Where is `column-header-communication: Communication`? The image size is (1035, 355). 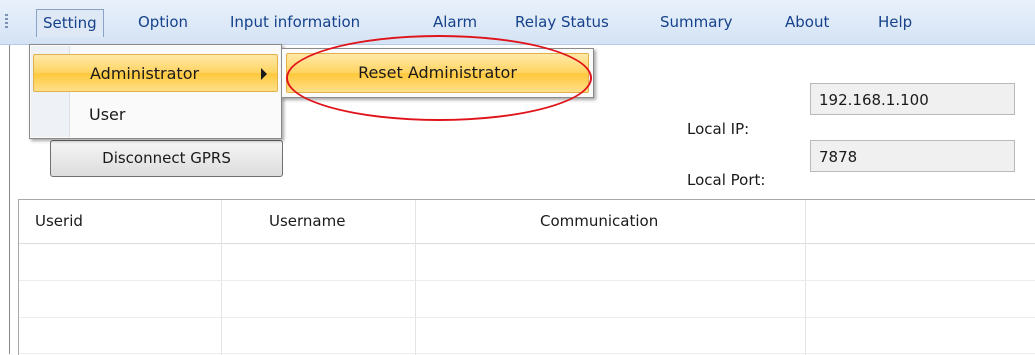
column-header-communication: Communication is located at coordinates (599, 221).